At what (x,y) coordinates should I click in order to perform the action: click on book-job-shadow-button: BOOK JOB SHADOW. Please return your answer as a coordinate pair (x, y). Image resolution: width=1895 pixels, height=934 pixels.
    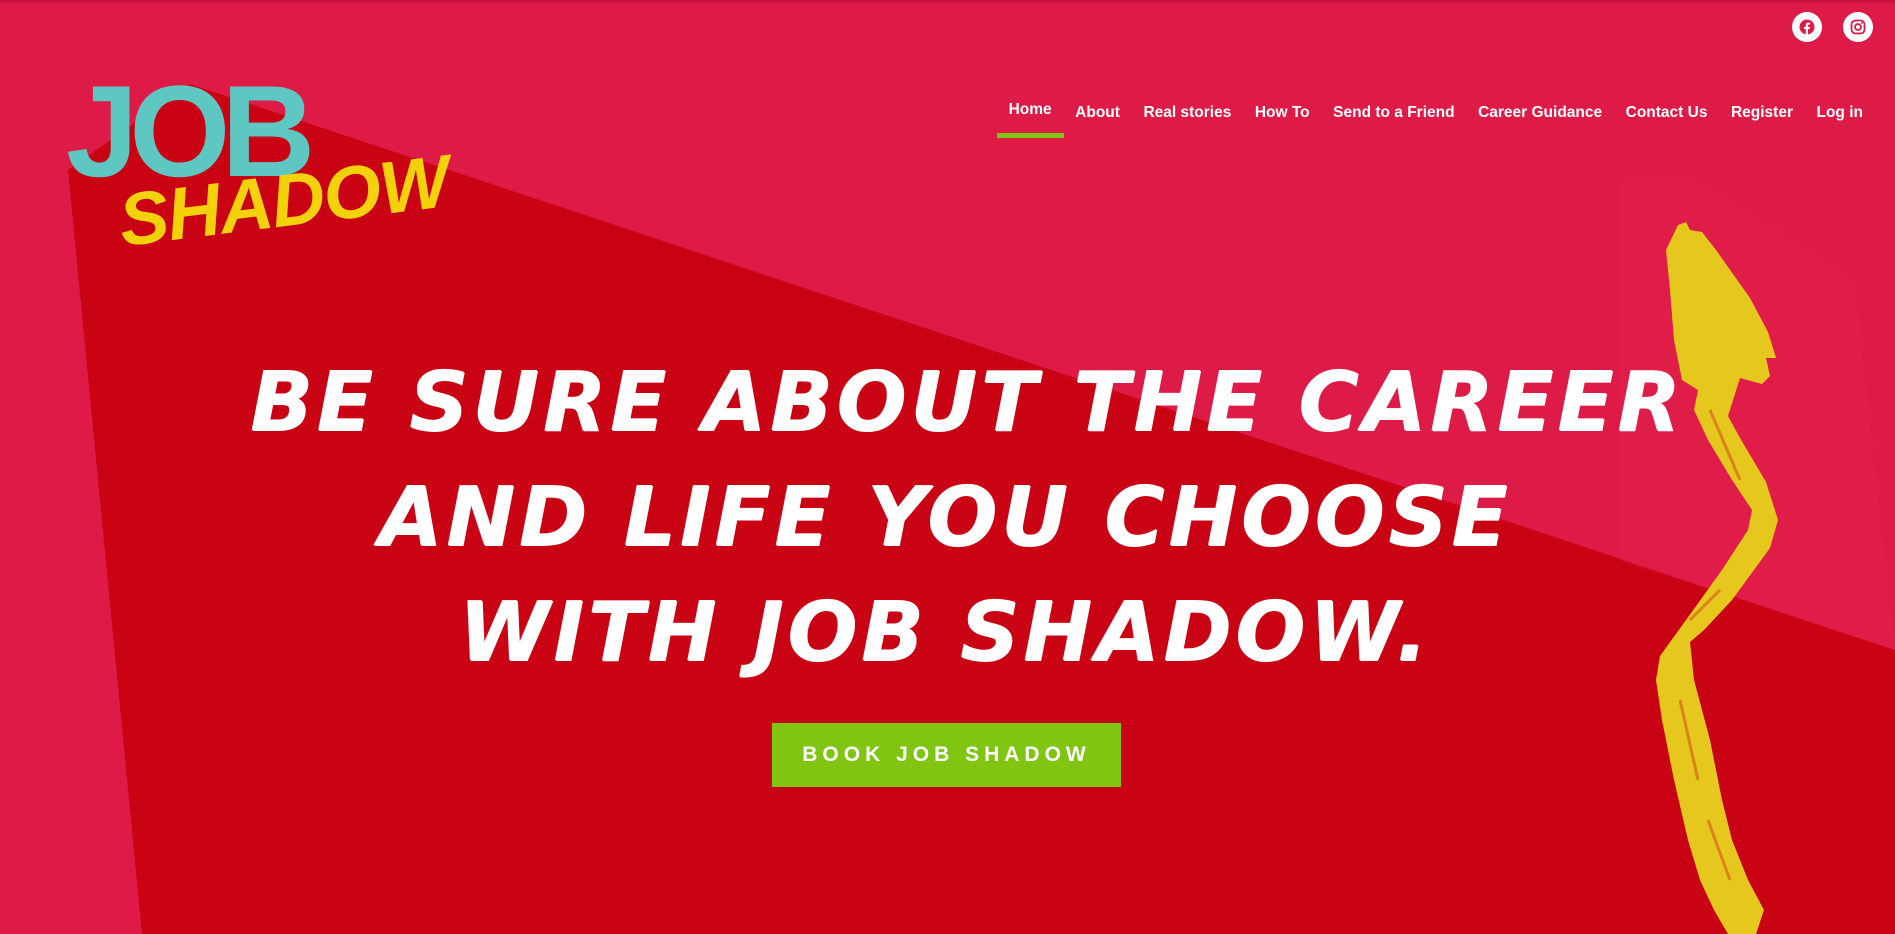
    Looking at the image, I should click on (946, 755).